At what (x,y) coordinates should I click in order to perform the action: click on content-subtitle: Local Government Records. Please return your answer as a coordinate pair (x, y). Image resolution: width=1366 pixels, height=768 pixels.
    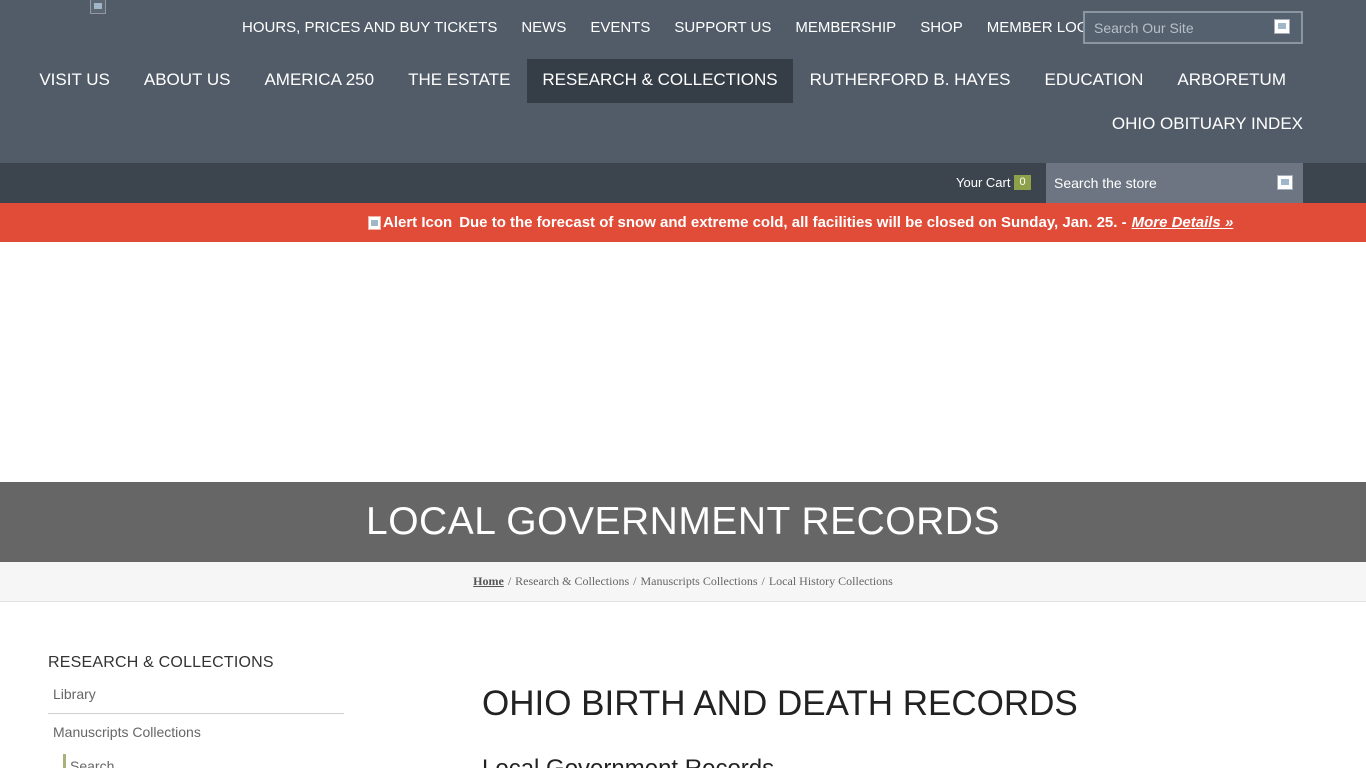
    Looking at the image, I should click on (628, 761).